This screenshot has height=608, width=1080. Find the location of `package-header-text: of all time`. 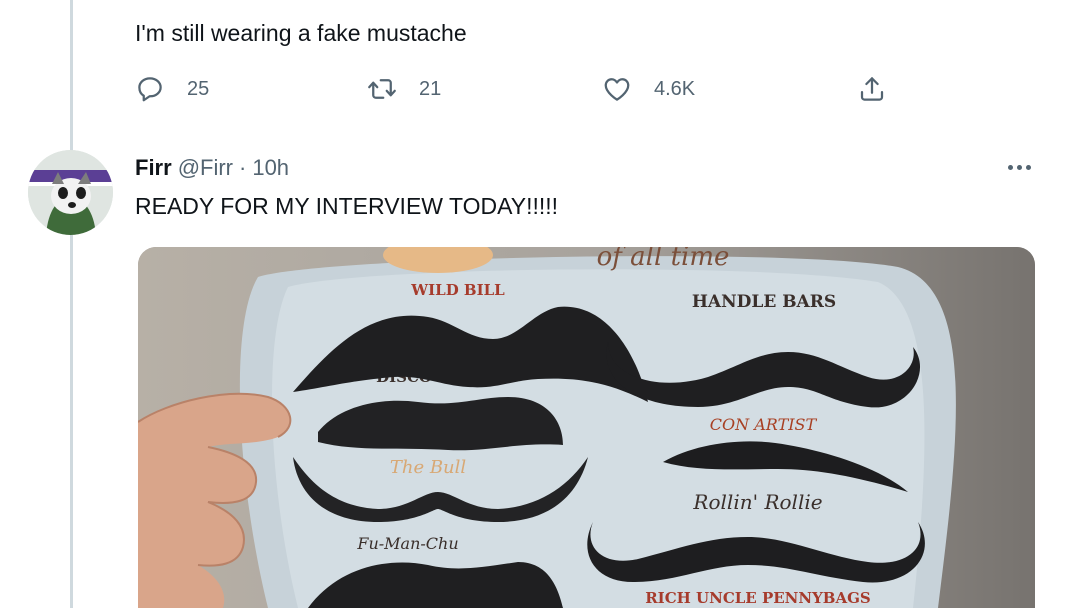

package-header-text: of all time is located at coordinates (663, 259).